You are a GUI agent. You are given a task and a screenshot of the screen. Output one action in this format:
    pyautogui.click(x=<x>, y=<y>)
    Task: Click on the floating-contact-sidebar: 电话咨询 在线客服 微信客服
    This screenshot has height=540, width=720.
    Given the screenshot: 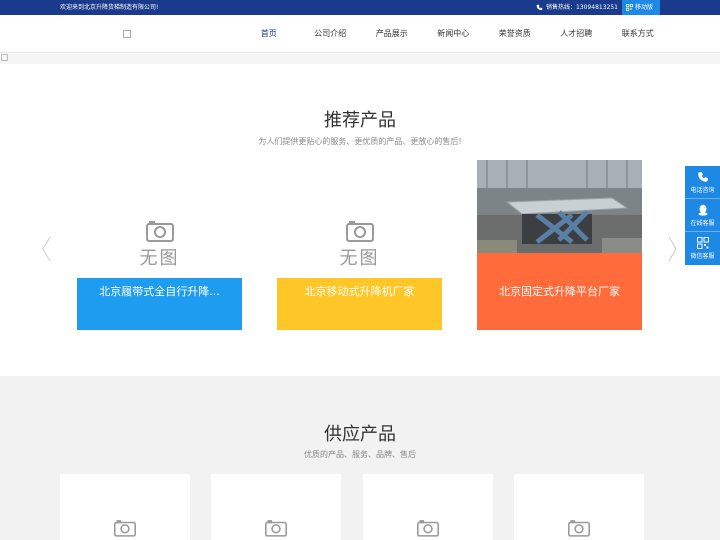 What is the action you would take?
    pyautogui.click(x=702, y=215)
    